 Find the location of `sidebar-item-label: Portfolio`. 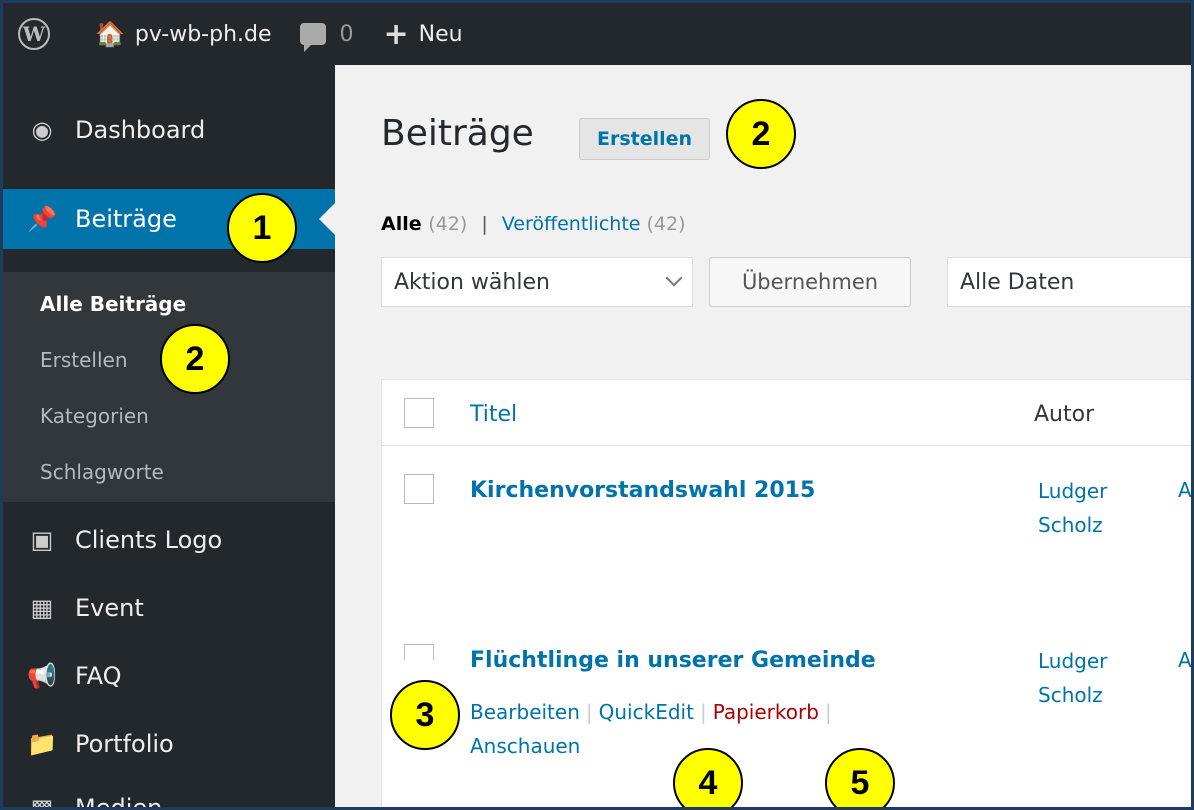

sidebar-item-label: Portfolio is located at coordinates (124, 744).